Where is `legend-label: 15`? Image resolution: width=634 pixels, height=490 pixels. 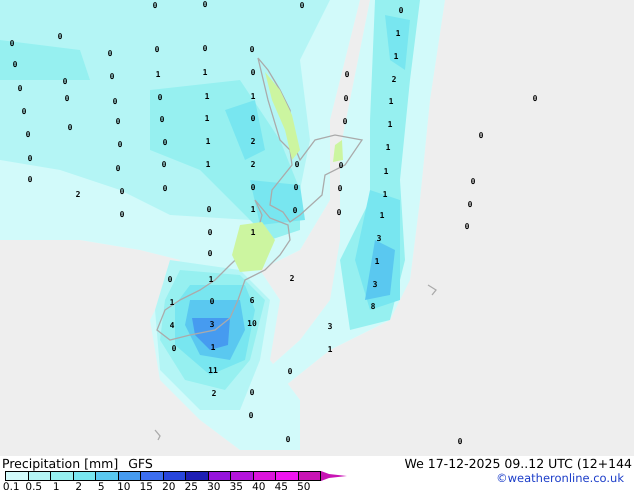
legend-label: 15 is located at coordinates (146, 485).